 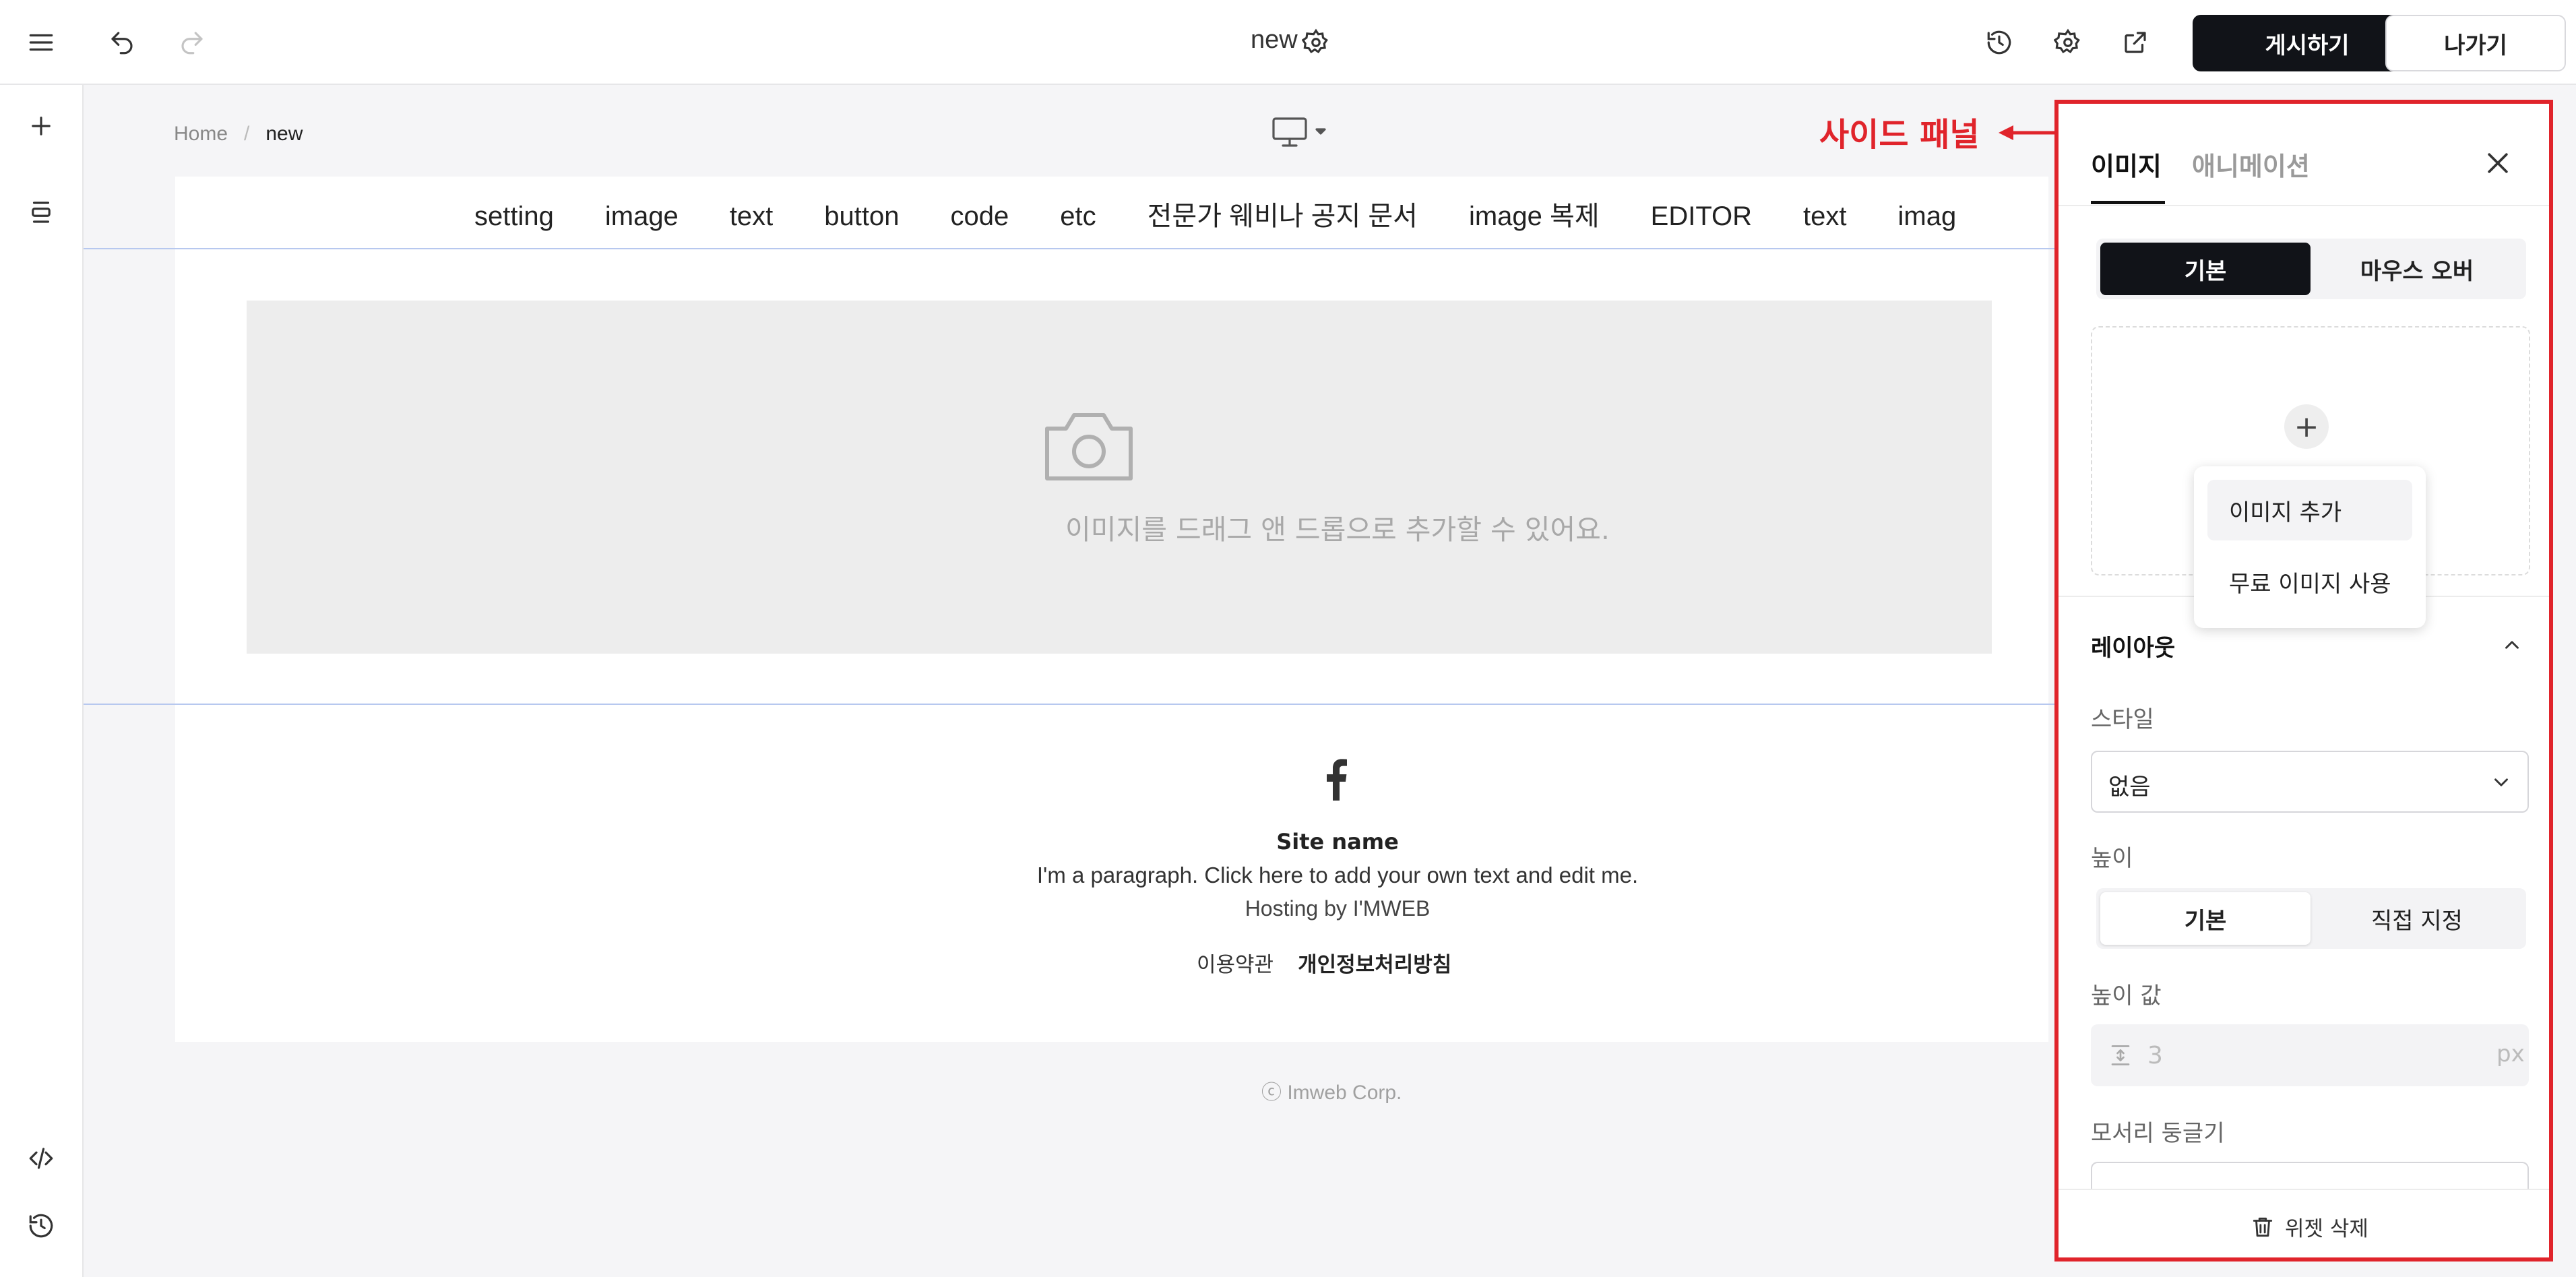 What do you see at coordinates (1701, 216) in the screenshot?
I see `nav-item: EDITOR` at bounding box center [1701, 216].